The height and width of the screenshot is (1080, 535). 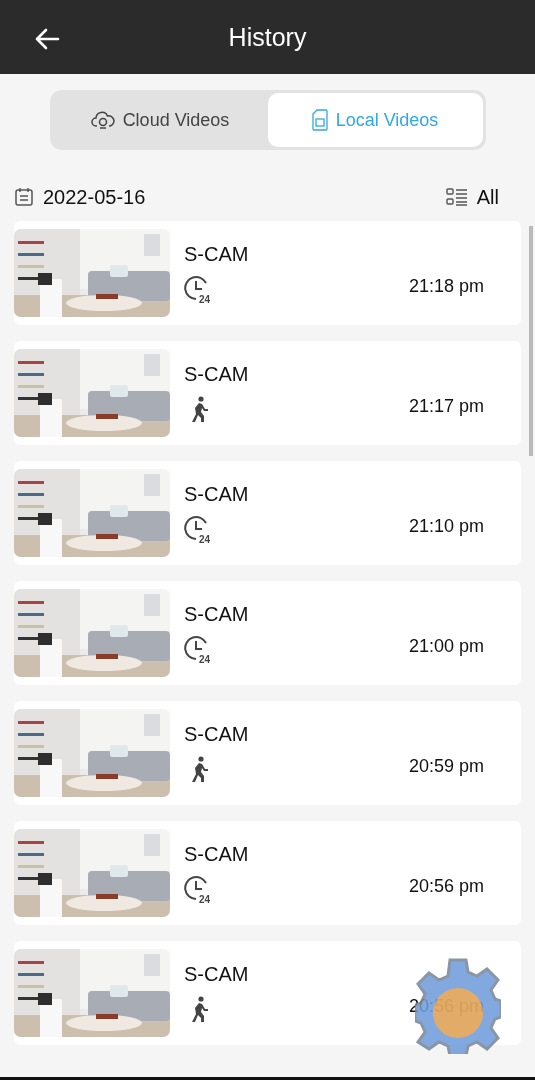 I want to click on cloud-camera-icon, so click(x=102, y=120).